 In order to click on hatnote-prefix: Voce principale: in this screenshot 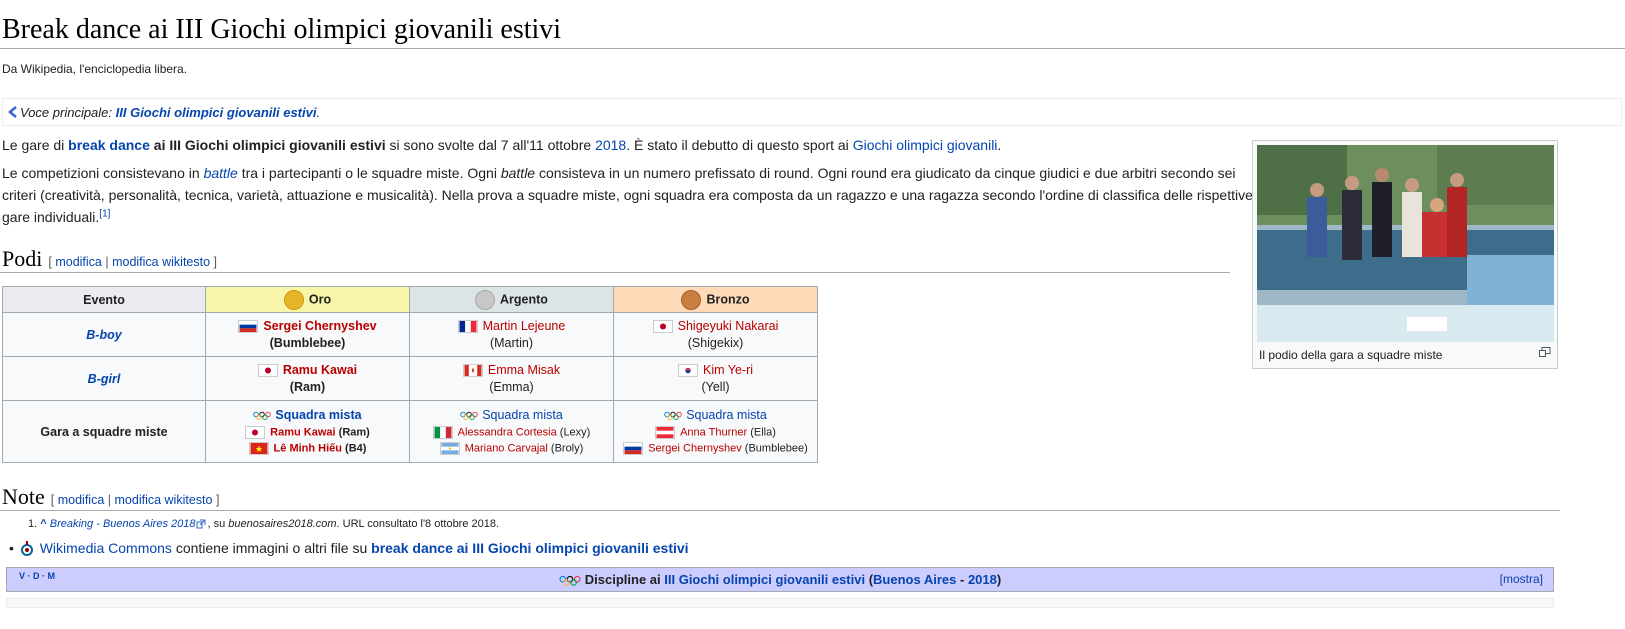, I will do `click(68, 112)`.